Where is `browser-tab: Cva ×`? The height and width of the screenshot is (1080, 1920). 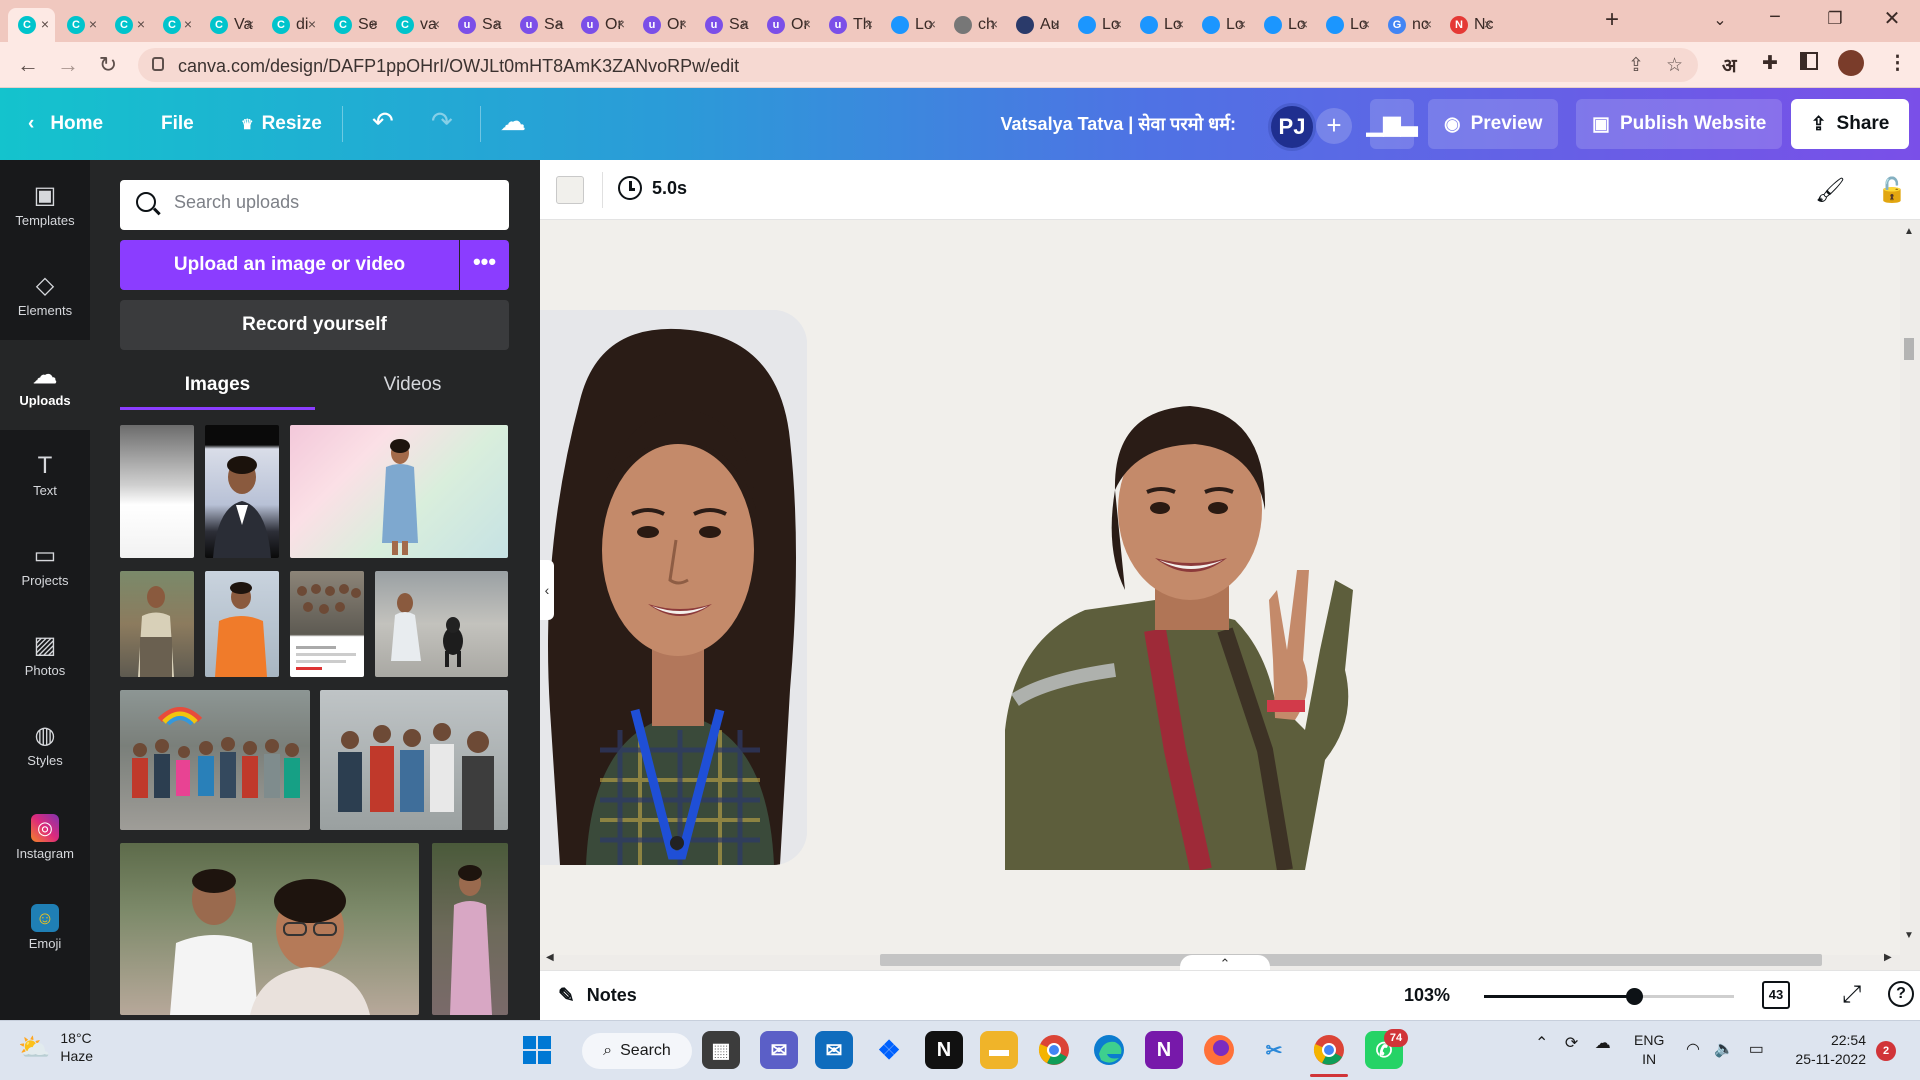
browser-tab: Cva × is located at coordinates (416, 25).